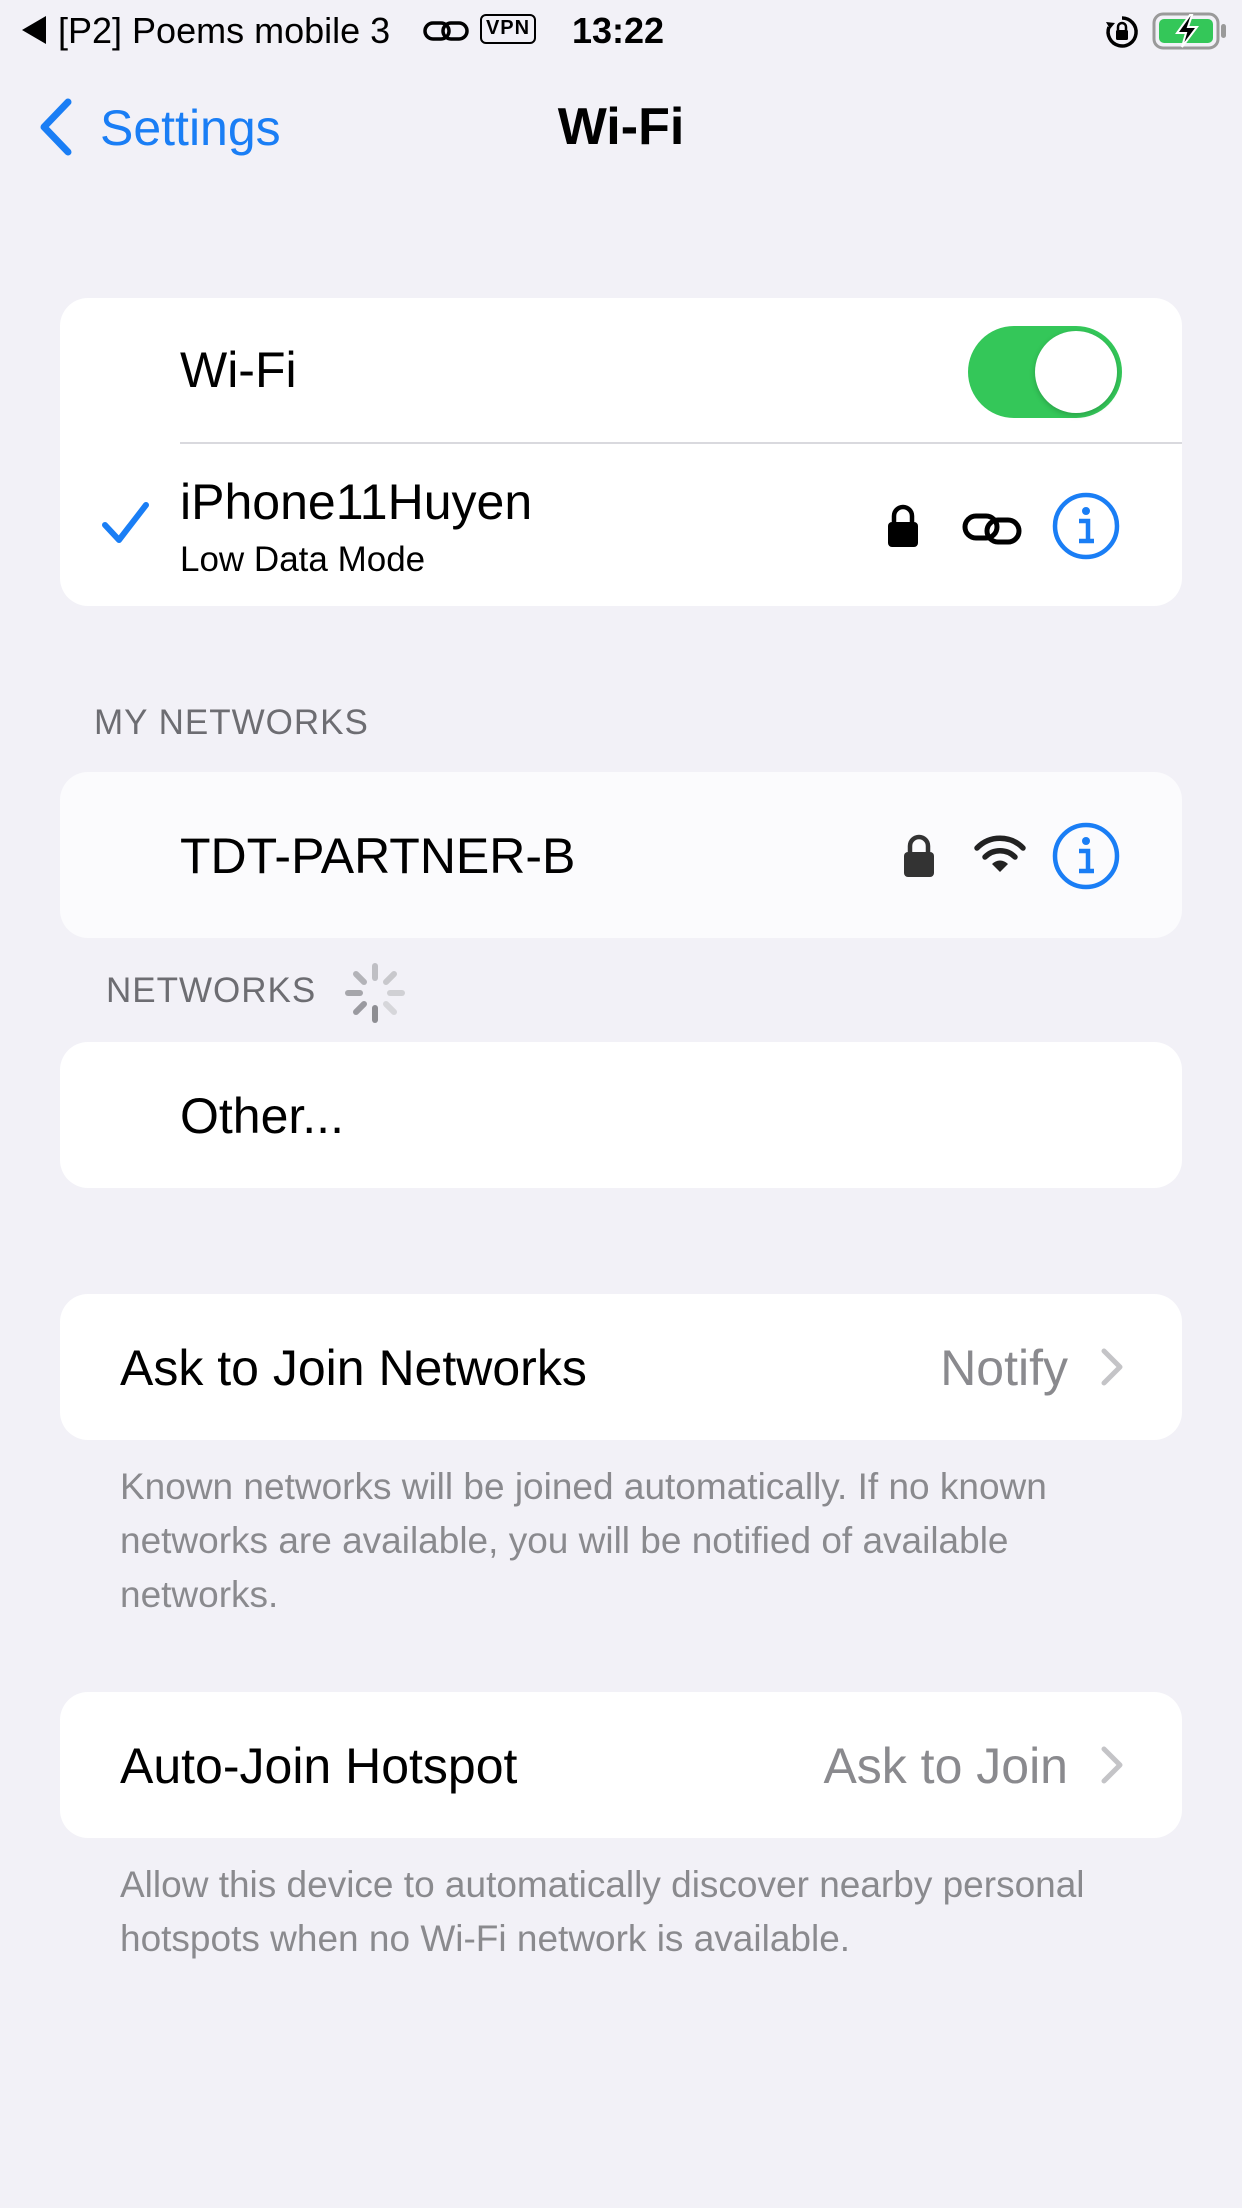 This screenshot has height=2208, width=1242. I want to click on rotation-lock-icon, so click(1122, 32).